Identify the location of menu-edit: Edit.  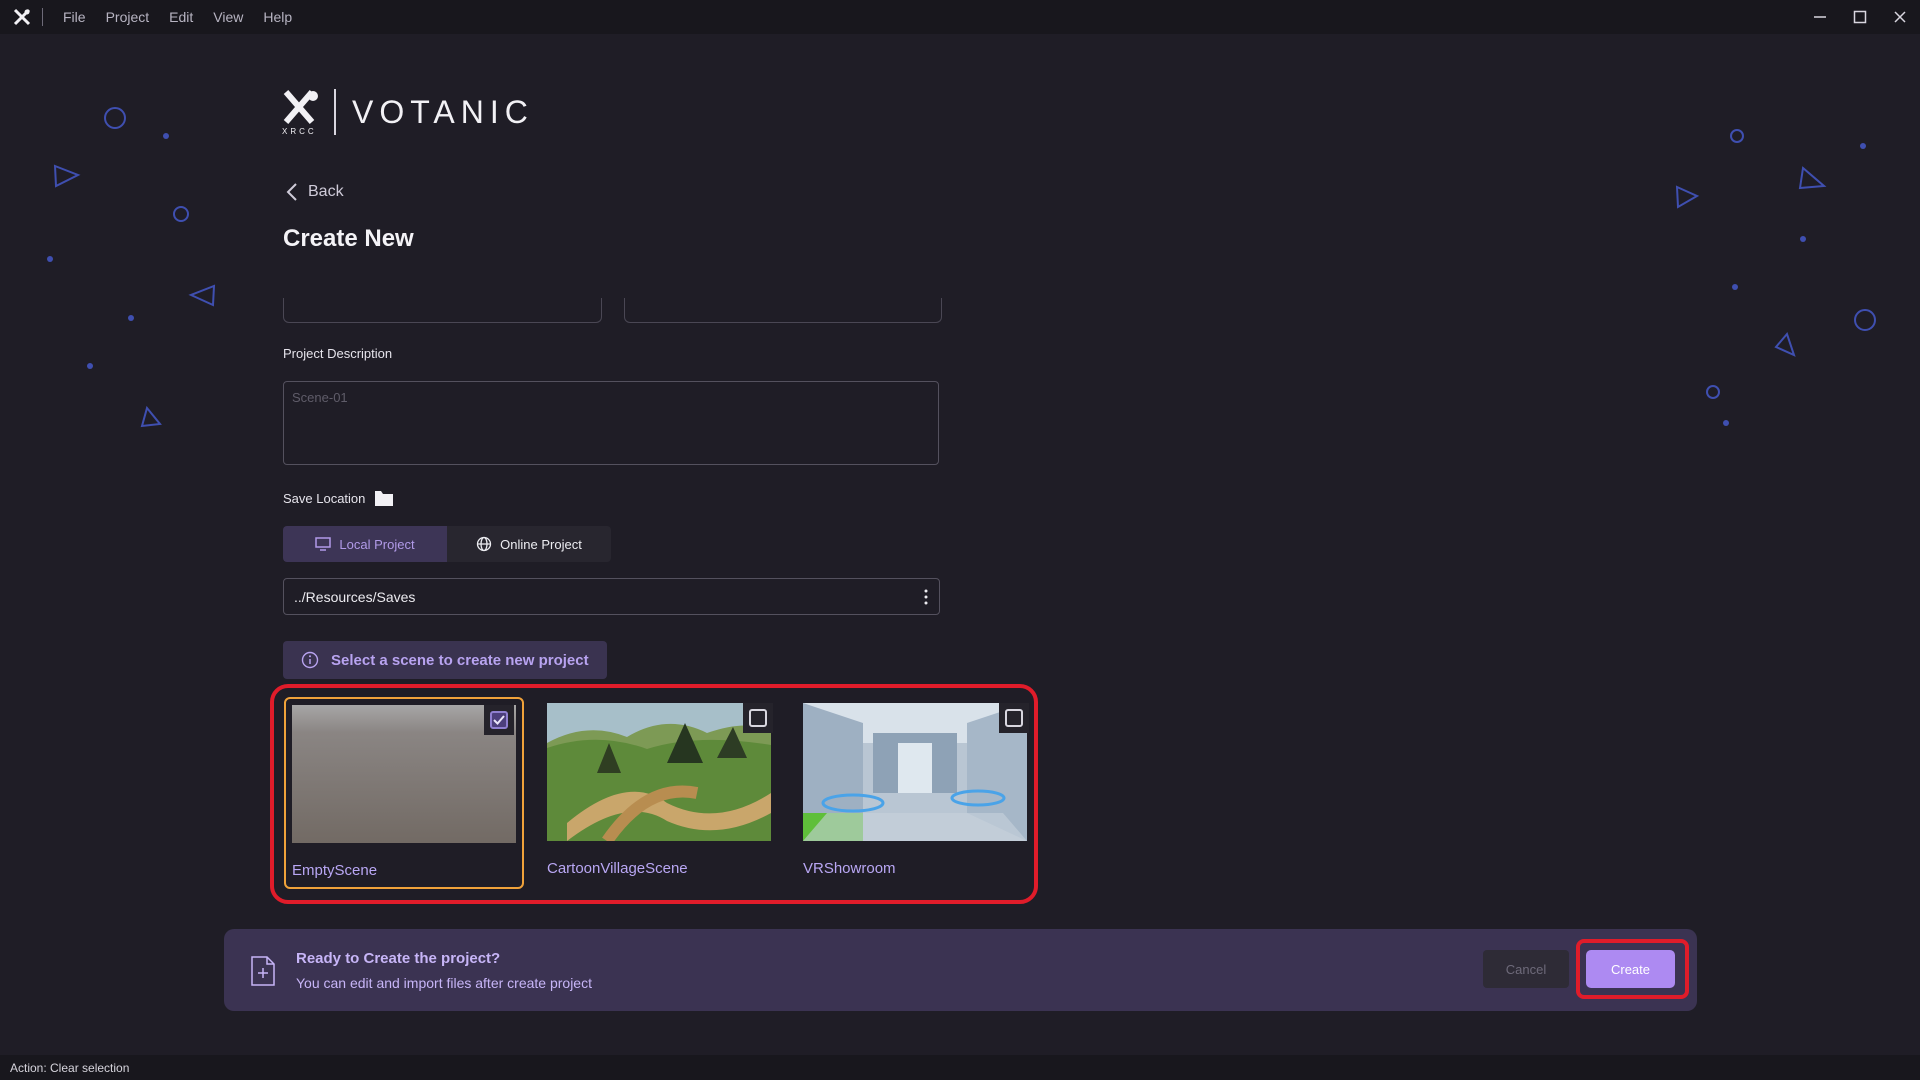
(181, 17).